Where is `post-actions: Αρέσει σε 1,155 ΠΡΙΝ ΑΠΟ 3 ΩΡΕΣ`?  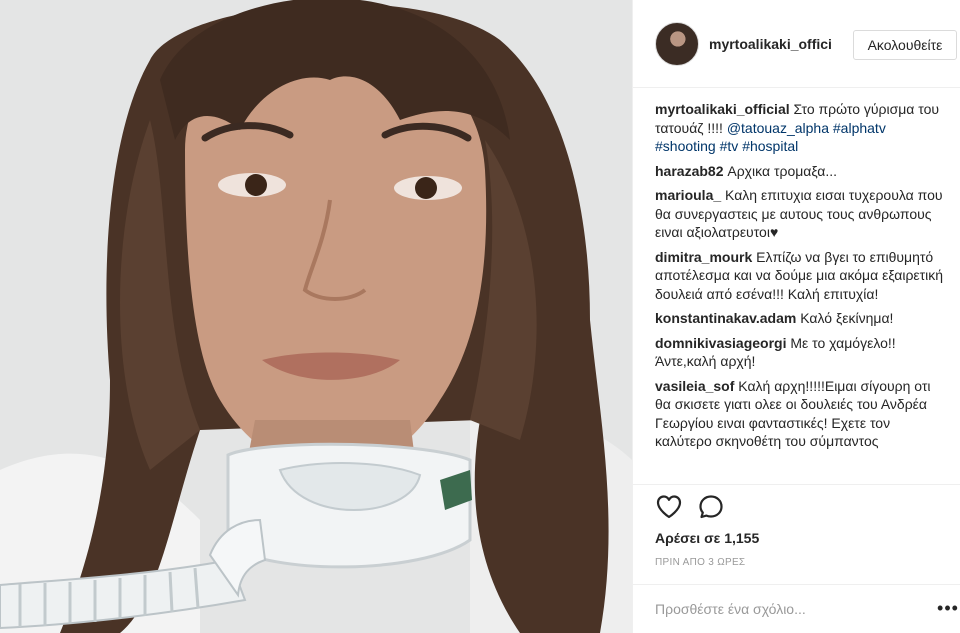 post-actions: Αρέσει σε 1,155 ΠΡΙΝ ΑΠΟ 3 ΩΡΕΣ is located at coordinates (796, 534).